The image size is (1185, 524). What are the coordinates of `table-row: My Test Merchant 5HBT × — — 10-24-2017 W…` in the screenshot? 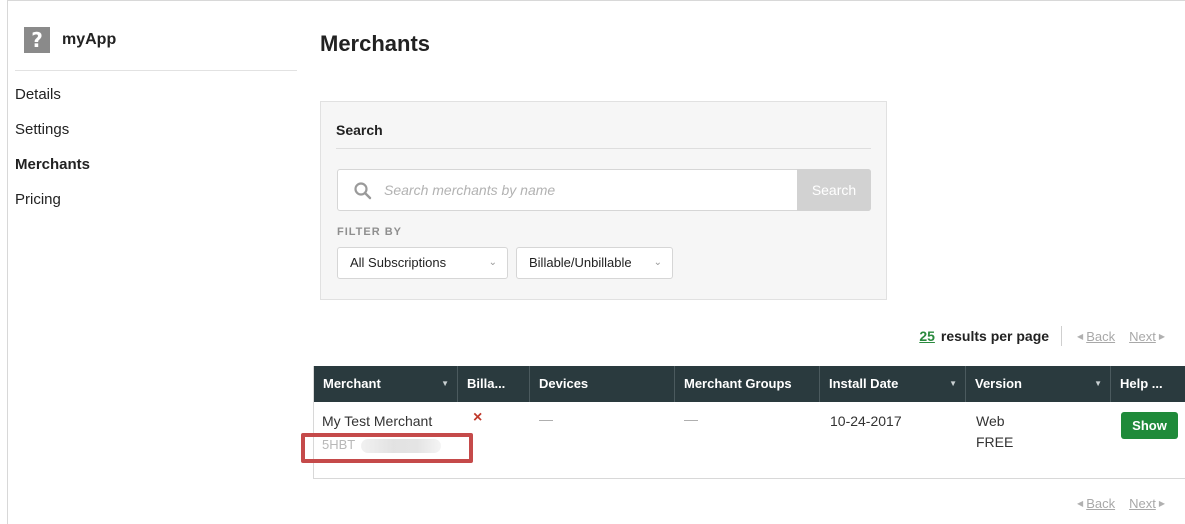 It's located at (743, 440).